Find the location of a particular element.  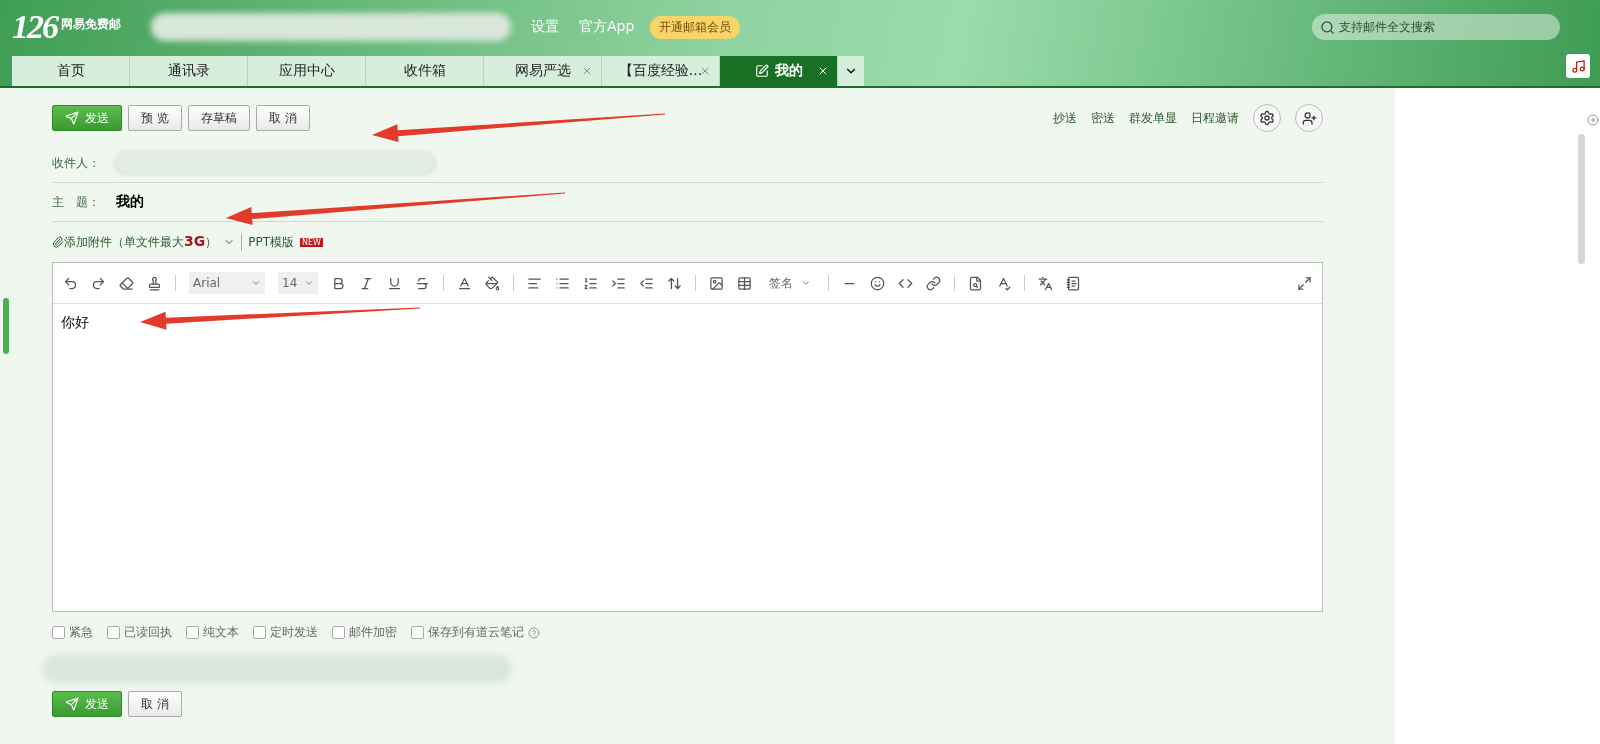

indent-icon is located at coordinates (618, 283).